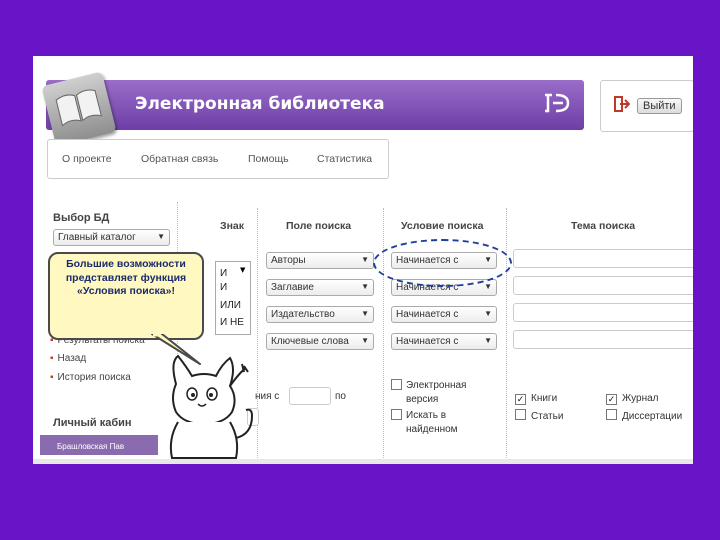 The width and height of the screenshot is (720, 540). Describe the element at coordinates (233, 298) in the screenshot. I see `sign-listbox: И ▼ И ИЛИ И НЕ` at that location.